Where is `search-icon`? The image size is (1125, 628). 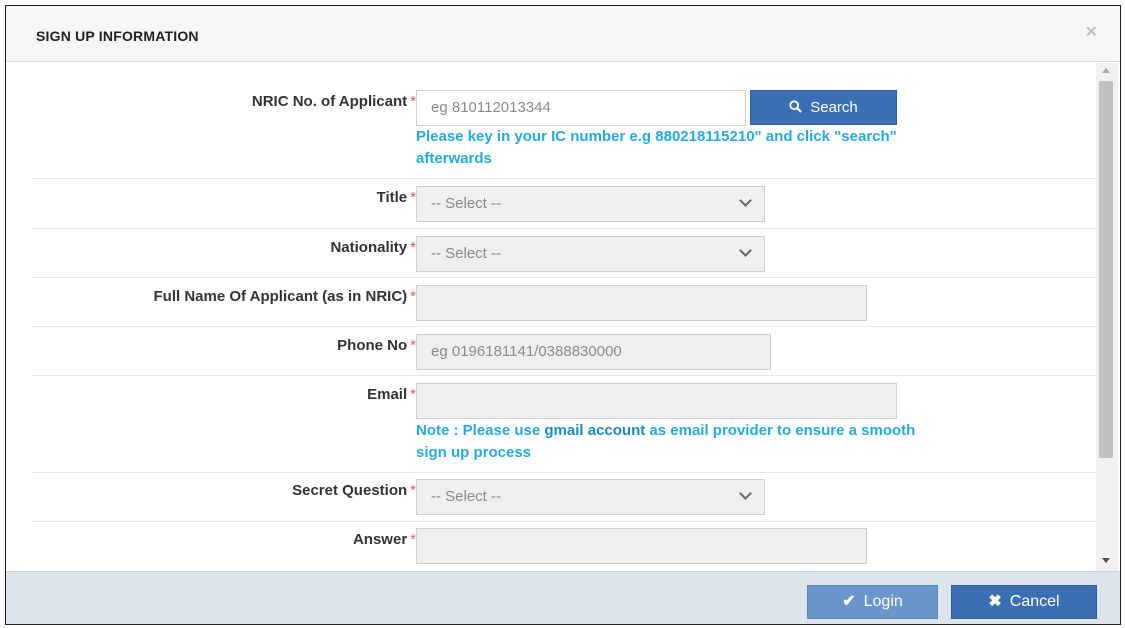
search-icon is located at coordinates (795, 107).